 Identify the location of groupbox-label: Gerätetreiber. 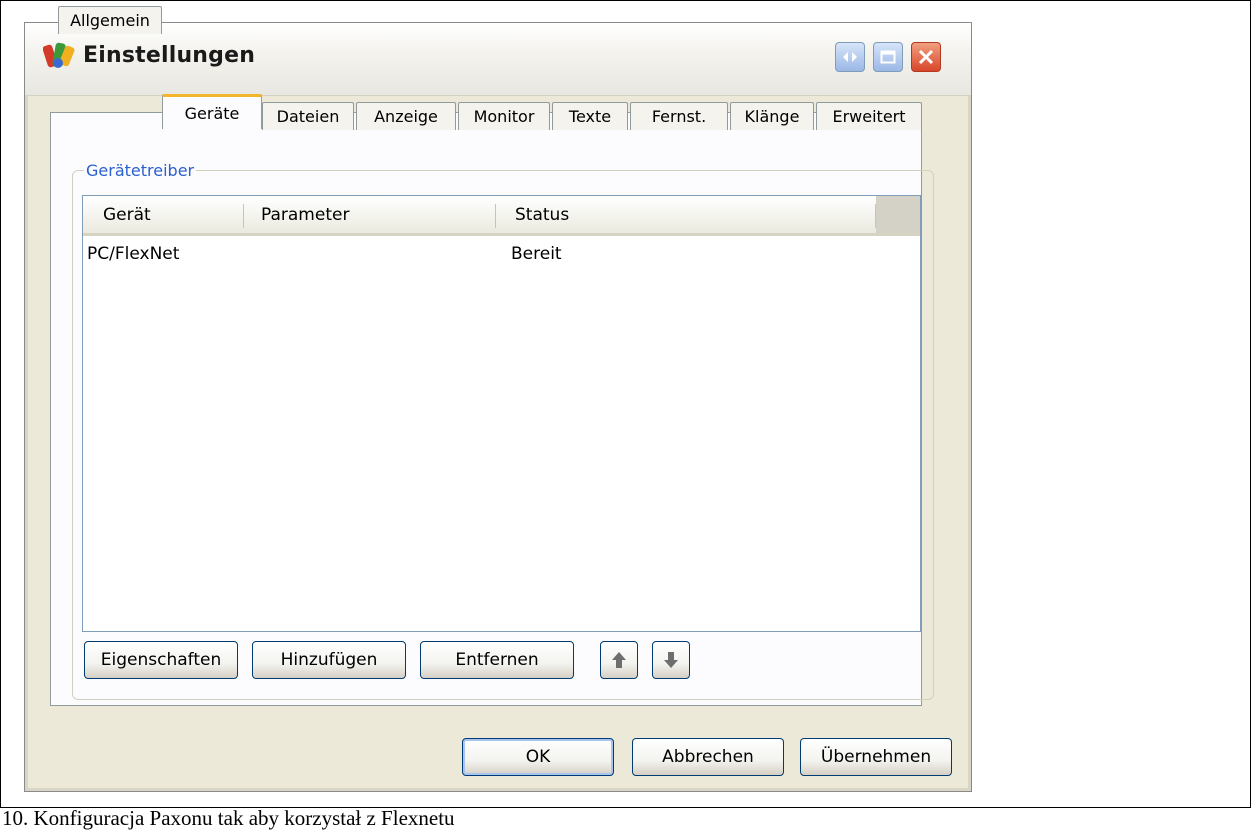
(140, 170).